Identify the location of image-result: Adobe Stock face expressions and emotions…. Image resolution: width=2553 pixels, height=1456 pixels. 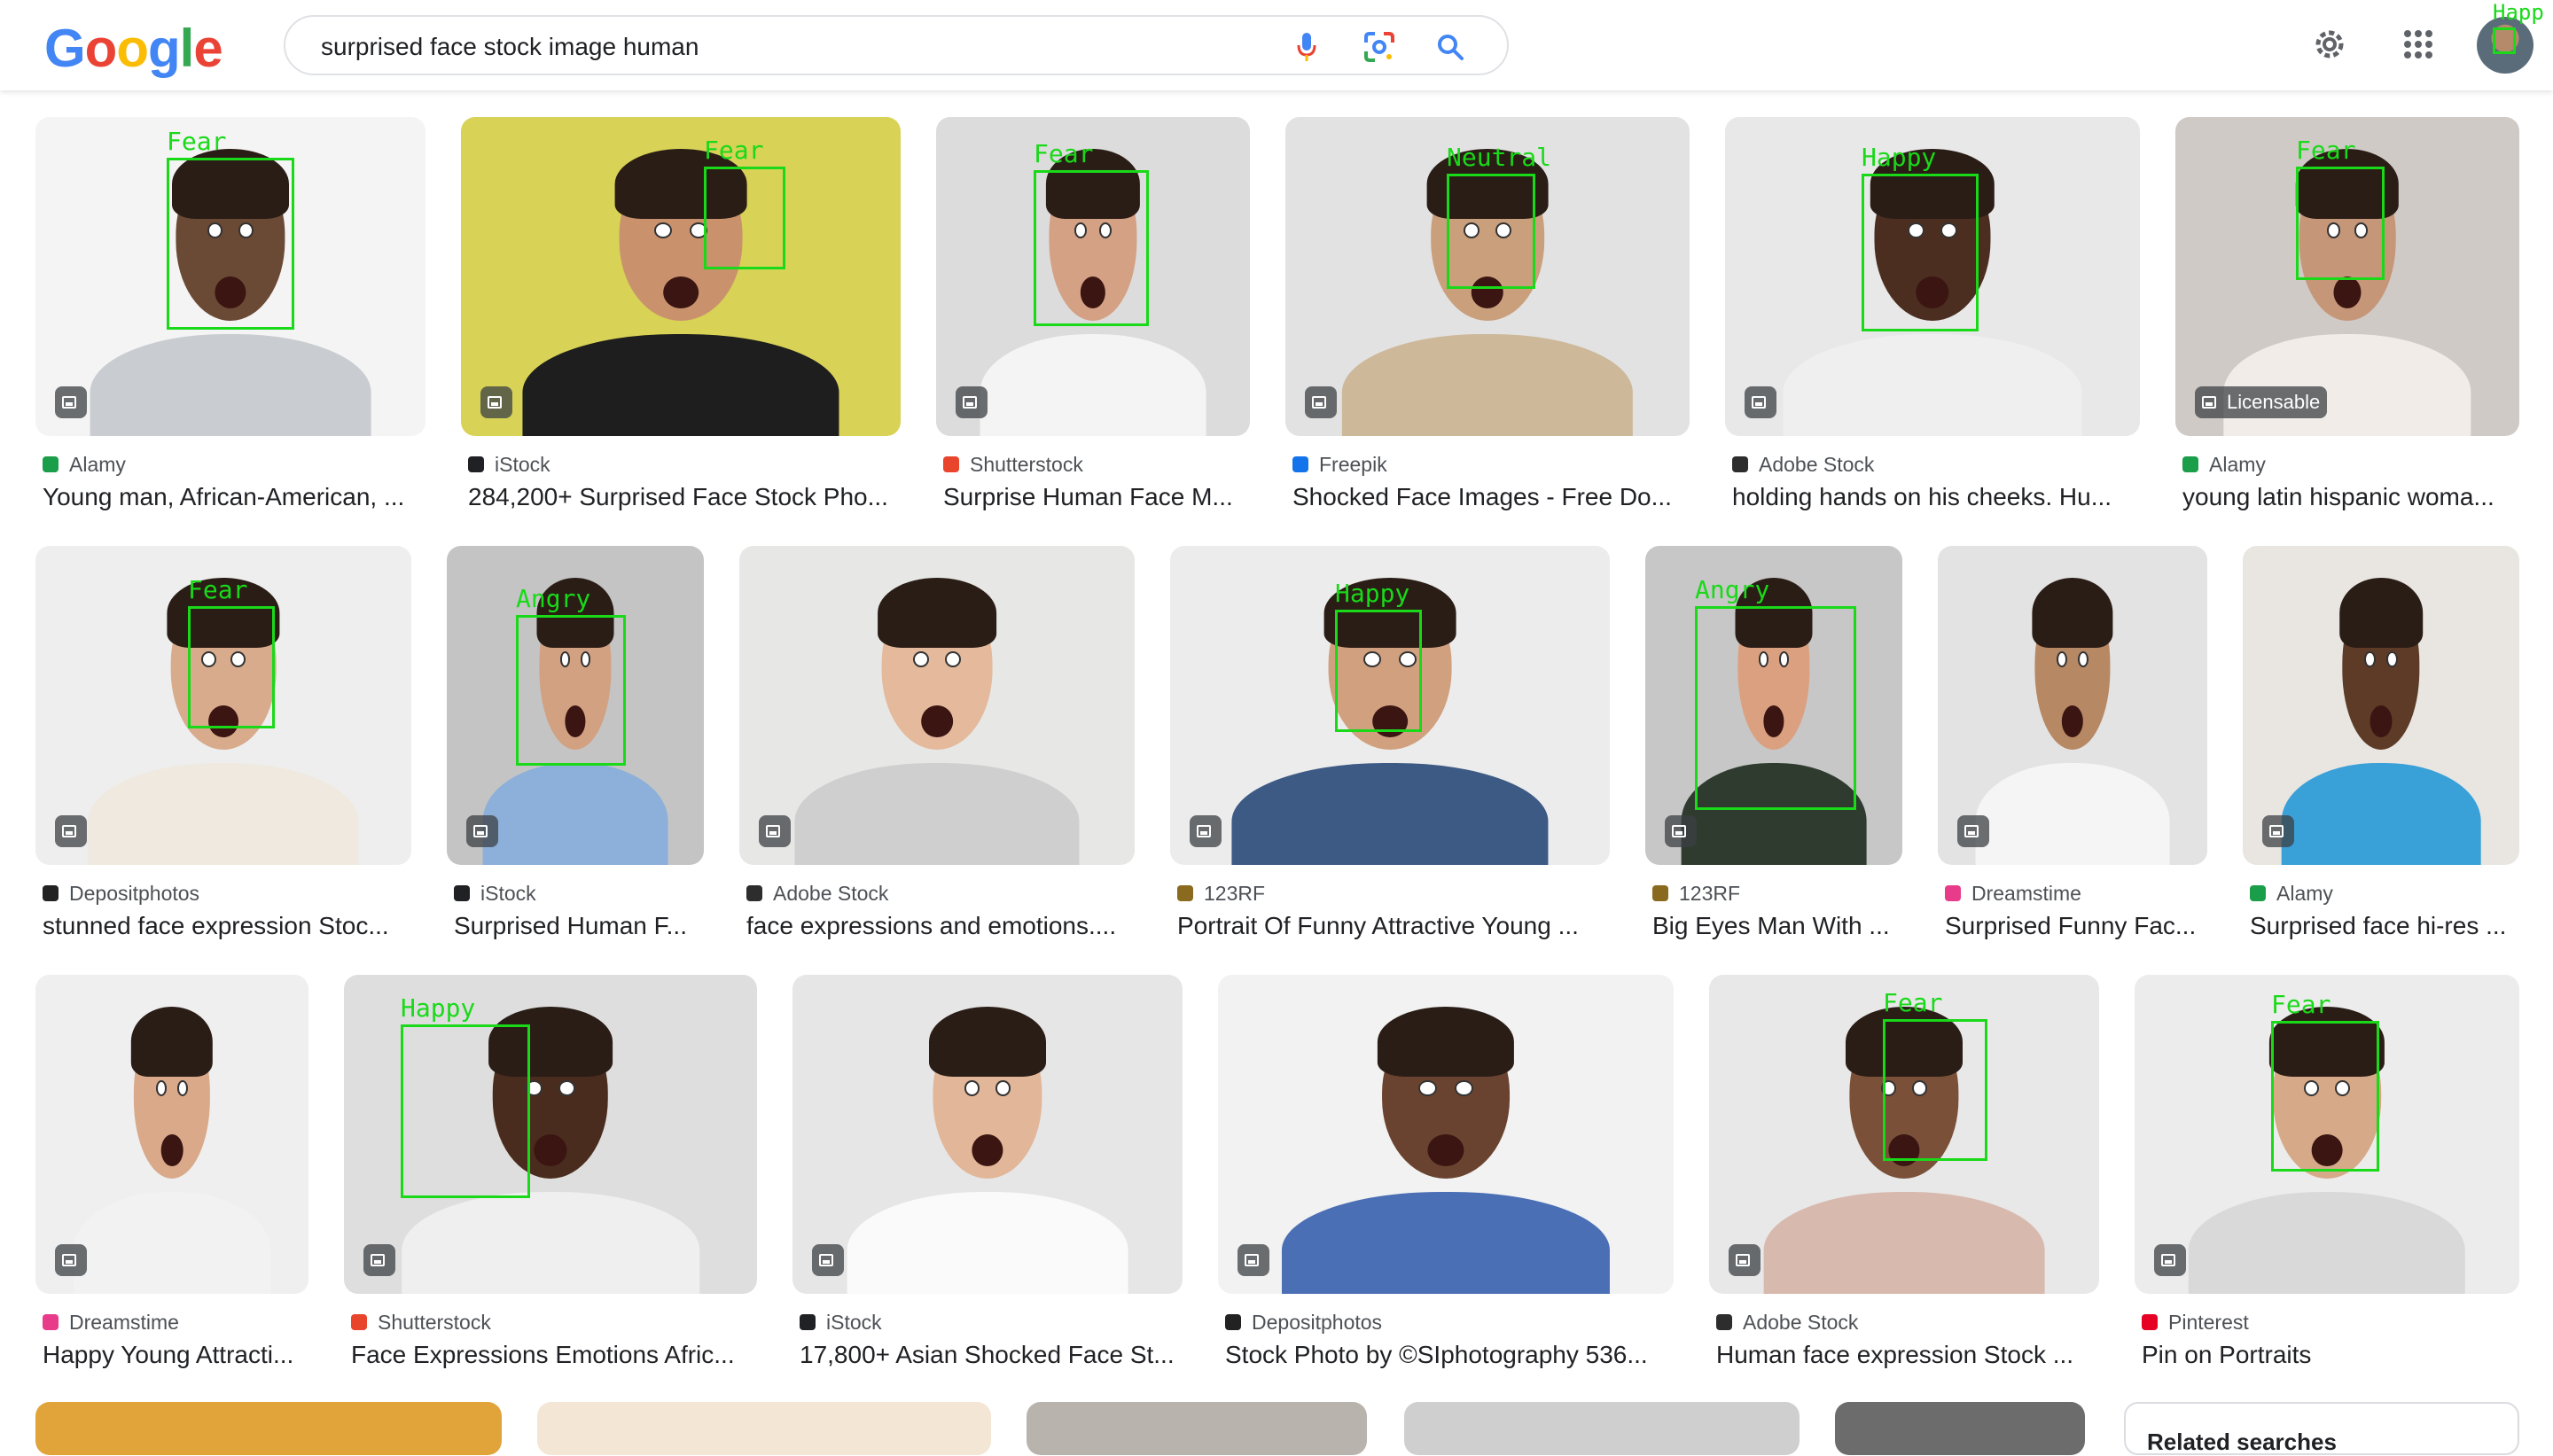
(937, 750).